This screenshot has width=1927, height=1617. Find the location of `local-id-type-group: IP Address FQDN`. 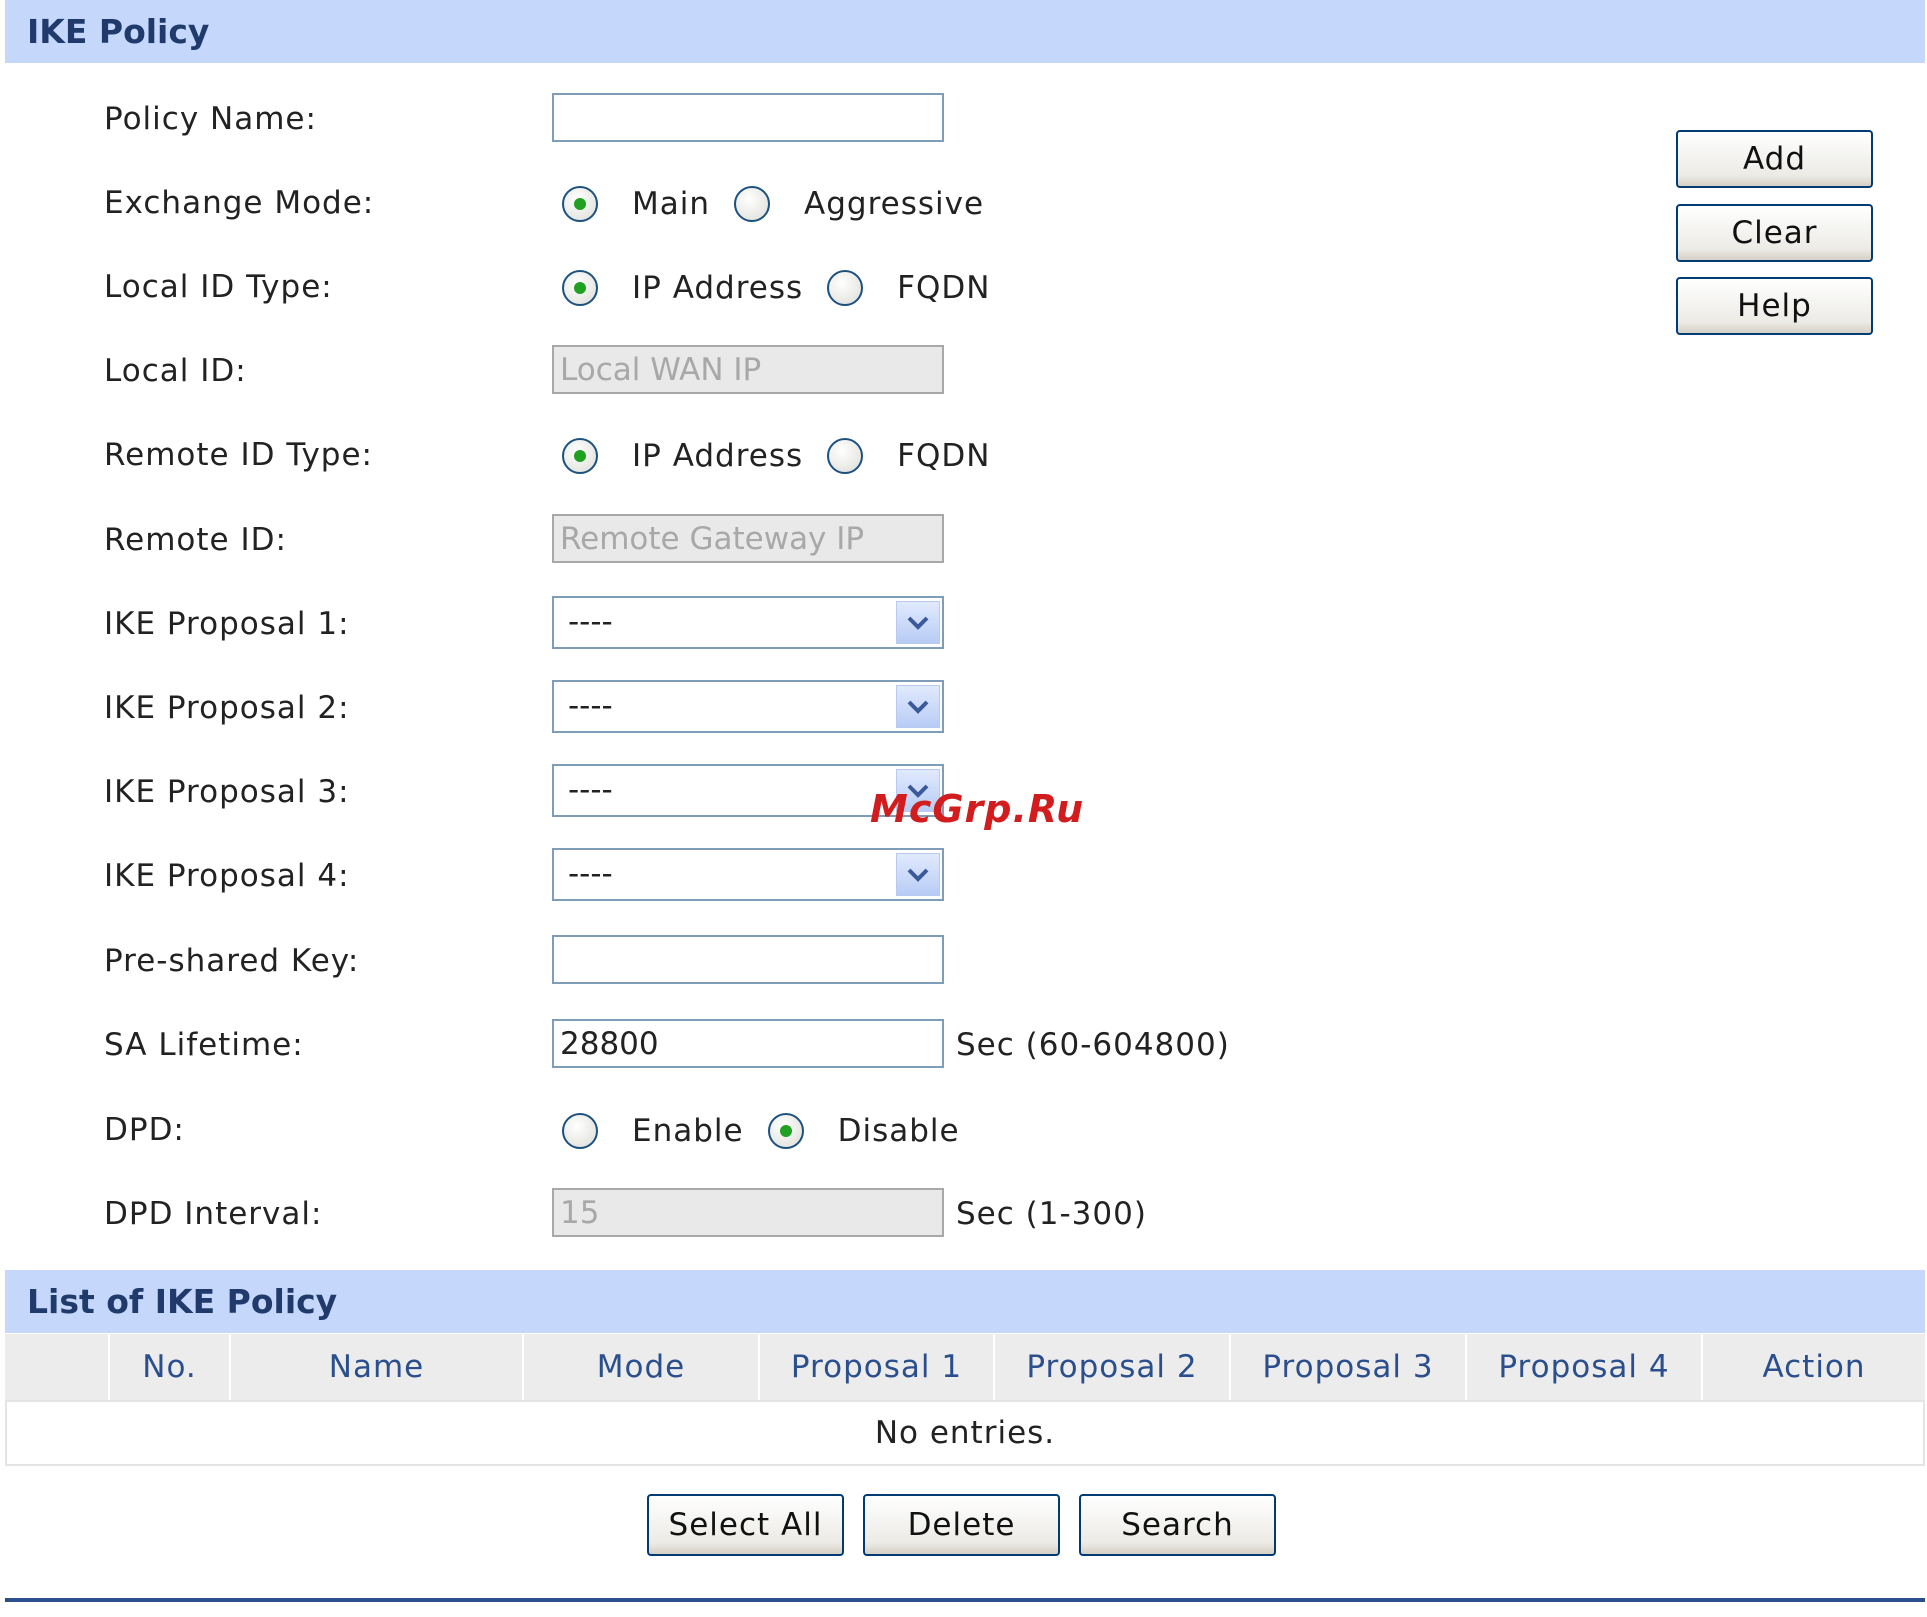

local-id-type-group: IP Address FQDN is located at coordinates (788, 288).